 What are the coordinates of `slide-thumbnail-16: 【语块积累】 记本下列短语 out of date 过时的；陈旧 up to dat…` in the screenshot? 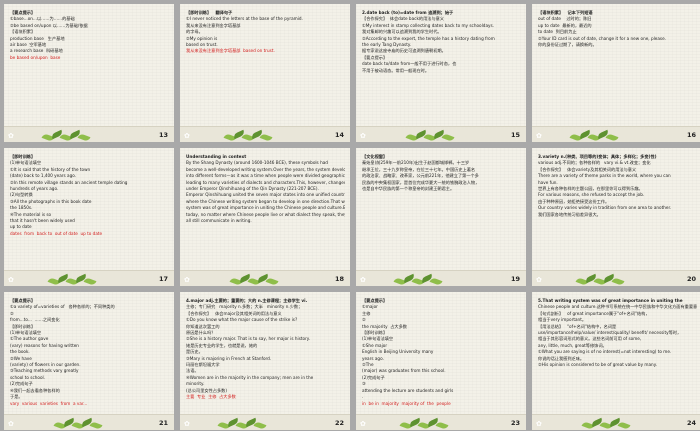 It's located at (616, 73).